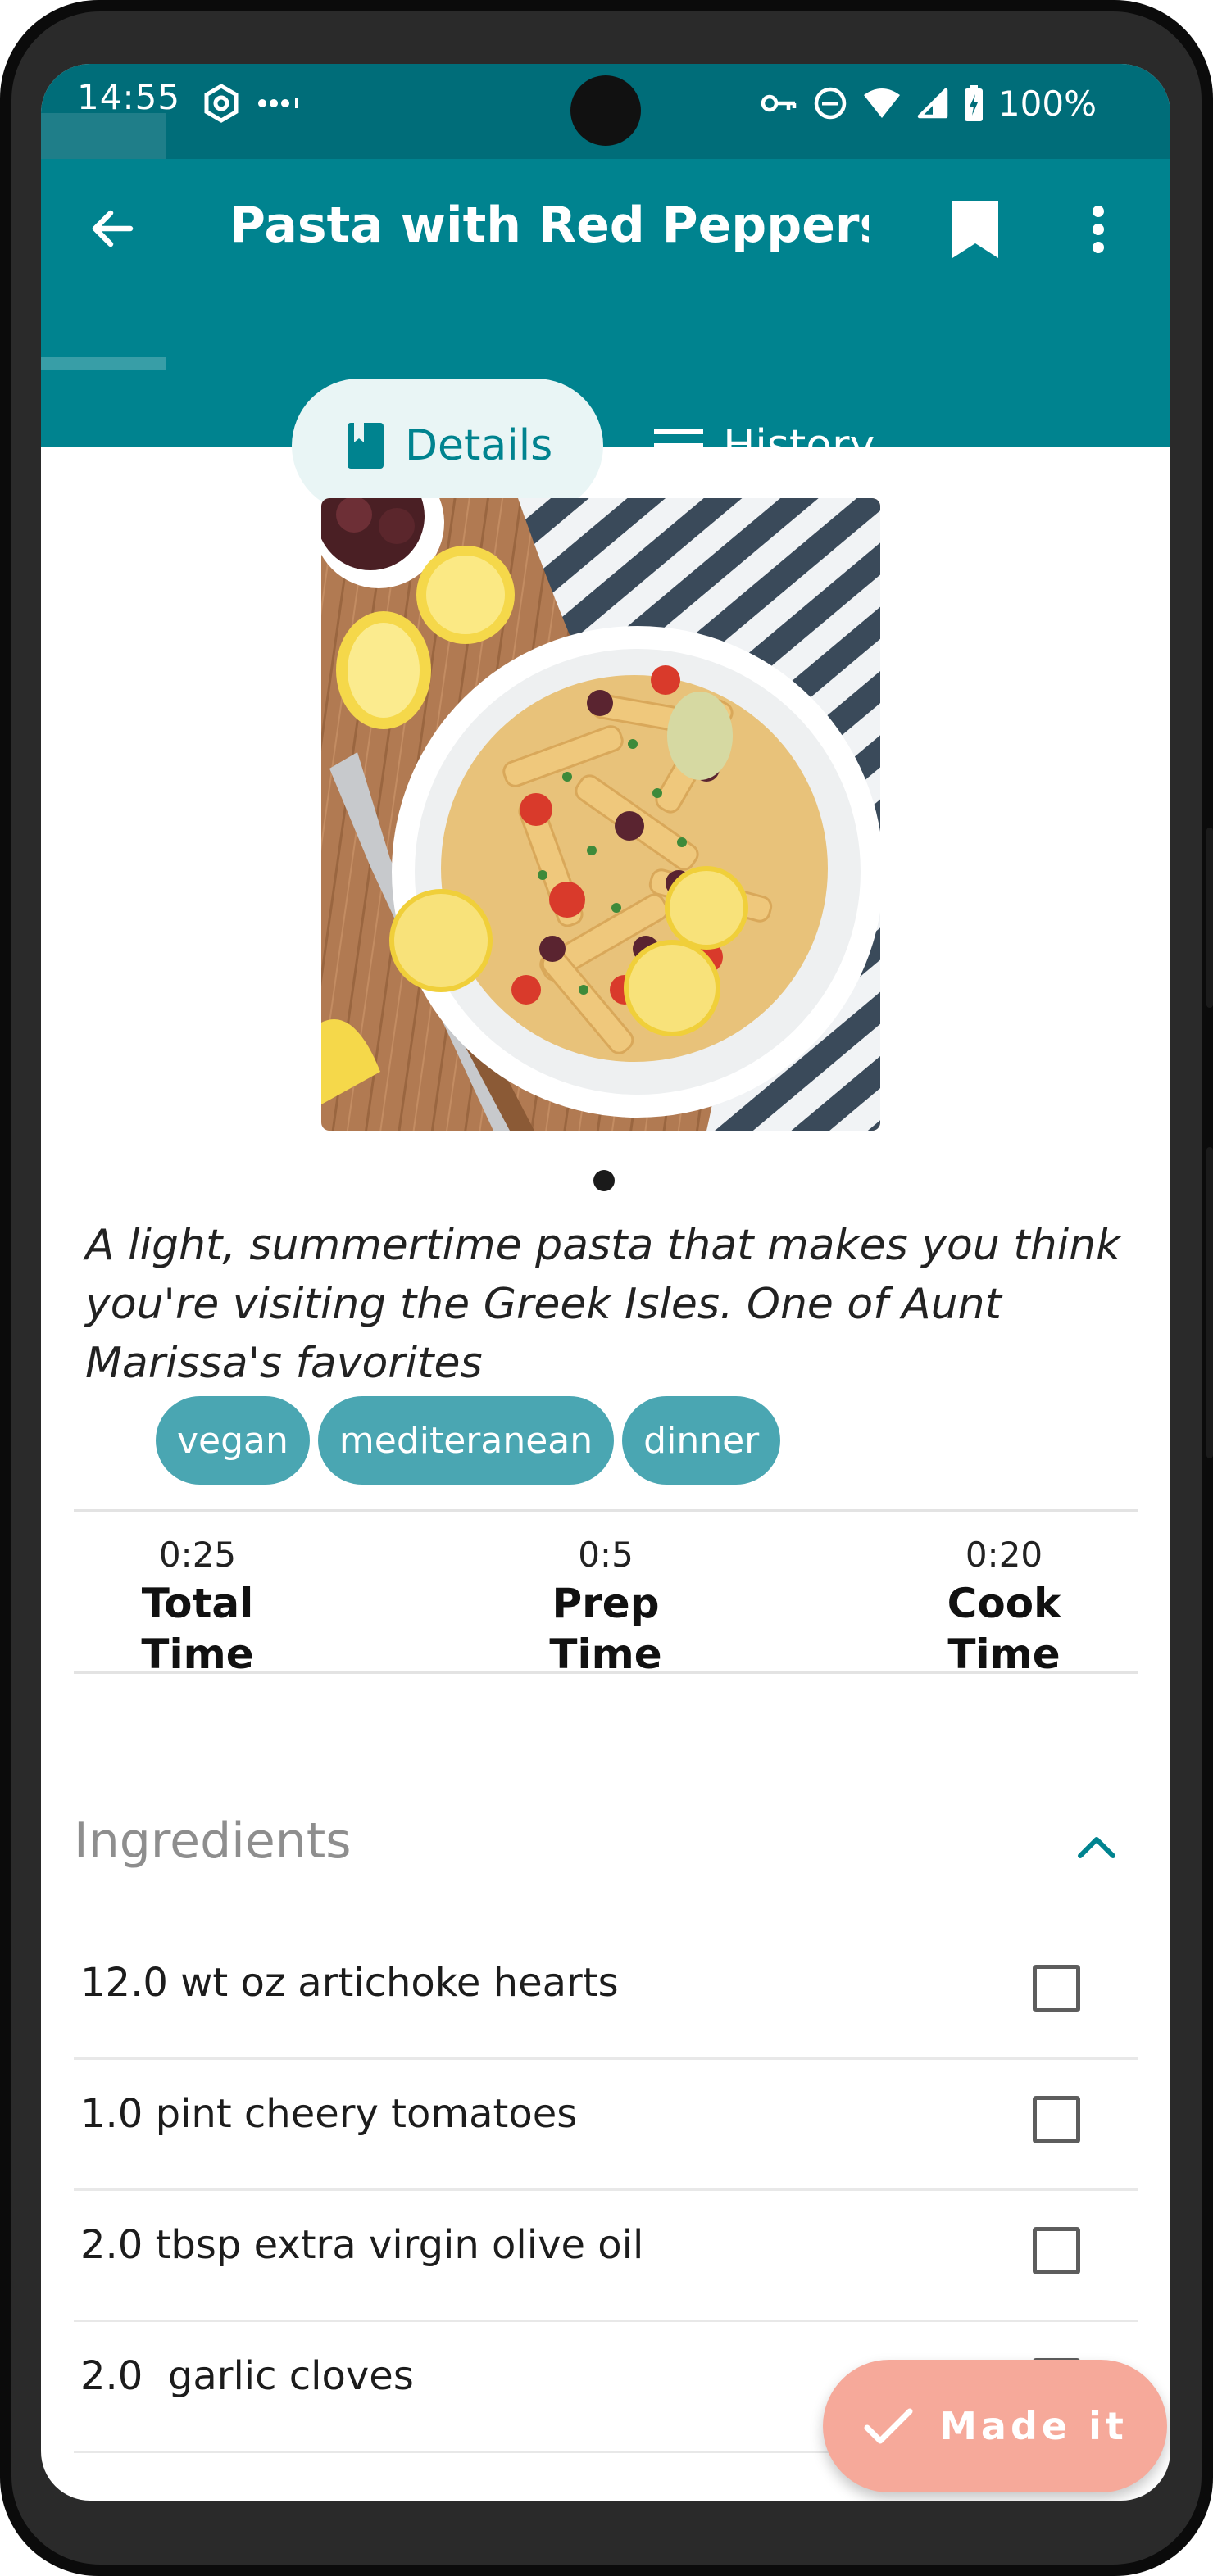 Image resolution: width=1213 pixels, height=2576 pixels. I want to click on tab-bar: Details History, so click(609, 446).